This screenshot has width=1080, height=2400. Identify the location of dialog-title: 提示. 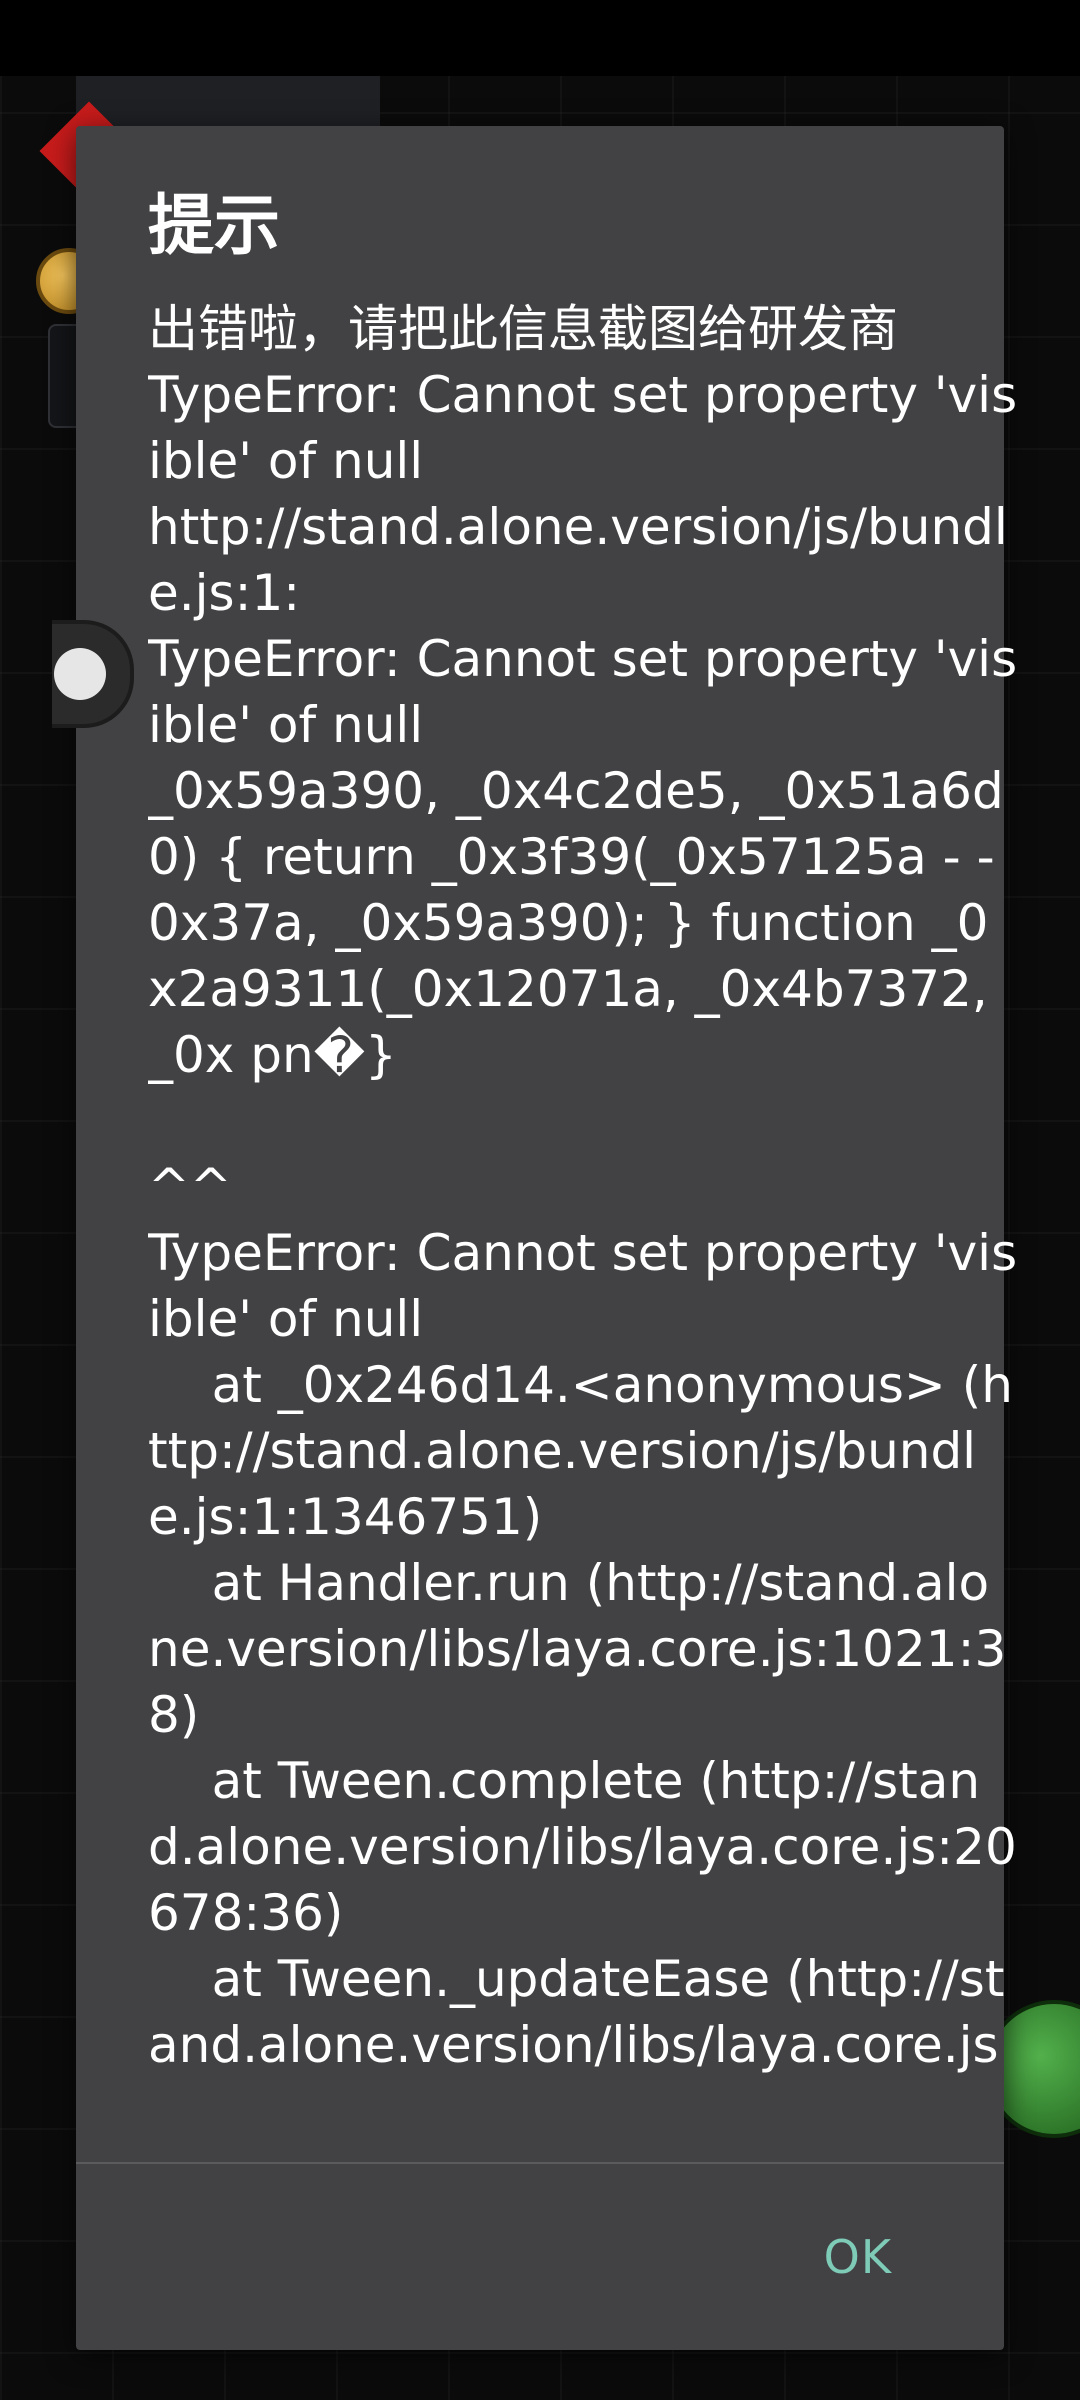
(214, 225).